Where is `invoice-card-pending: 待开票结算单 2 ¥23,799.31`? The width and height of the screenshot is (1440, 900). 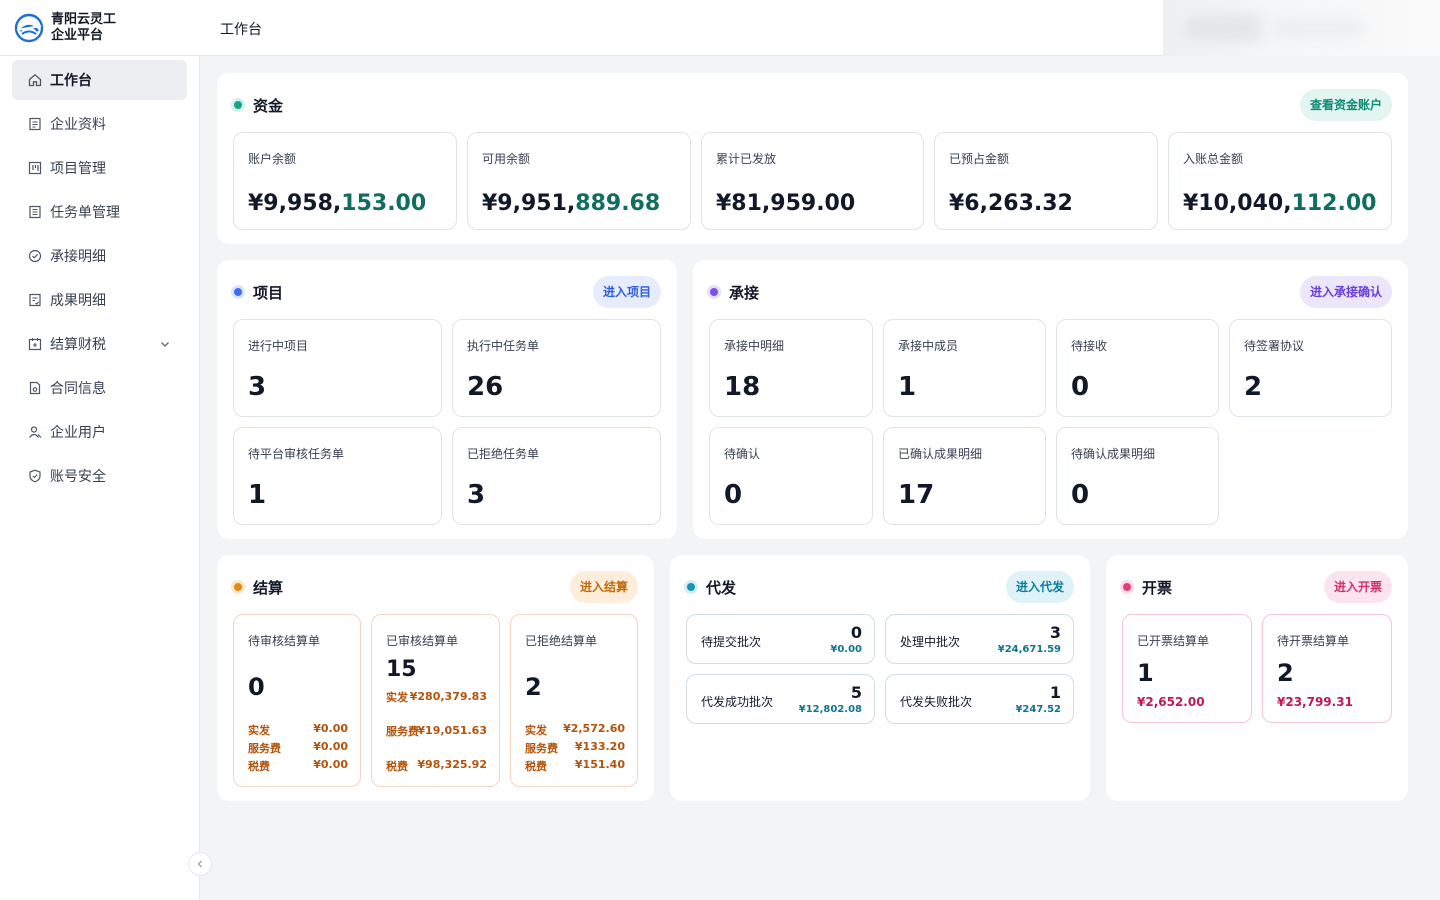 invoice-card-pending: 待开票结算单 2 ¥23,799.31 is located at coordinates (1327, 668).